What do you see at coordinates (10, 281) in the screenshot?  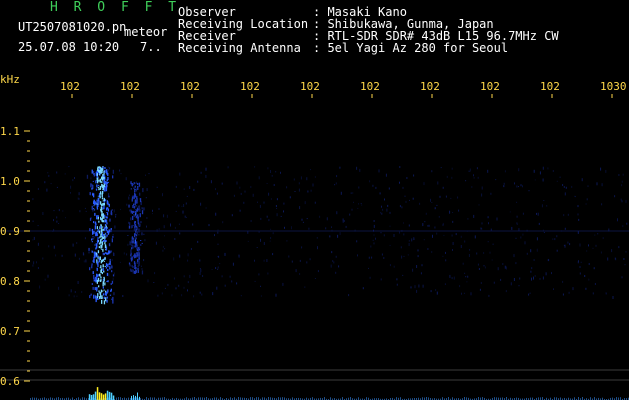 I see `freq-tick-label: 0.8` at bounding box center [10, 281].